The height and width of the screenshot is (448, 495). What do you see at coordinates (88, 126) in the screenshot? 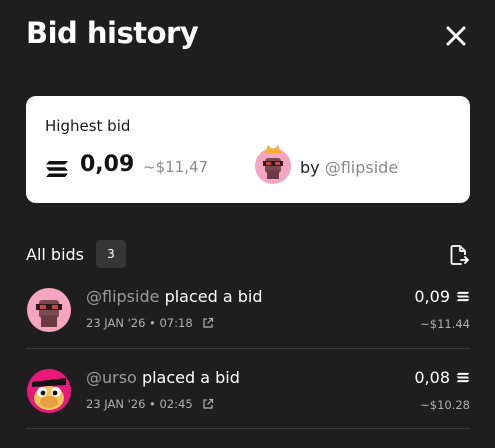
I see `highest-bid-label: Highest bid` at bounding box center [88, 126].